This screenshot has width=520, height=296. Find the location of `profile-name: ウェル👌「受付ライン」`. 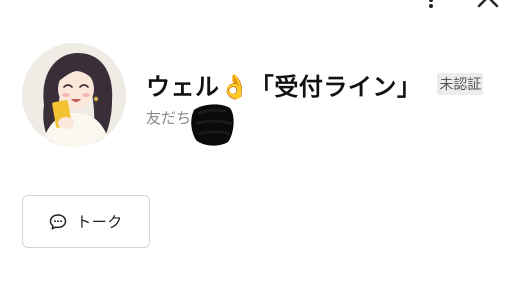

profile-name: ウェル👌「受付ライン」 is located at coordinates (283, 84).